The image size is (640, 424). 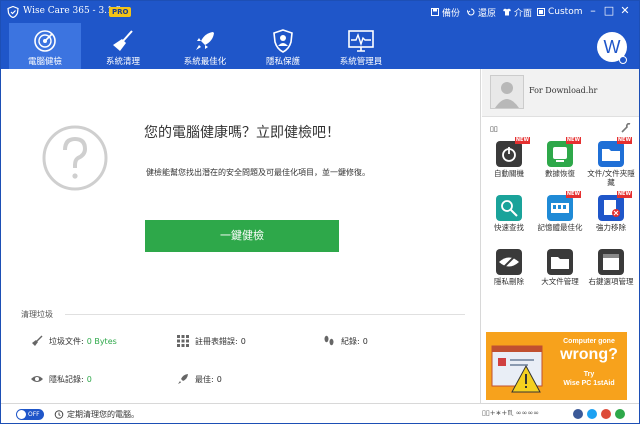 What do you see at coordinates (205, 62) in the screenshot?
I see `tab-label: 系統最佳化` at bounding box center [205, 62].